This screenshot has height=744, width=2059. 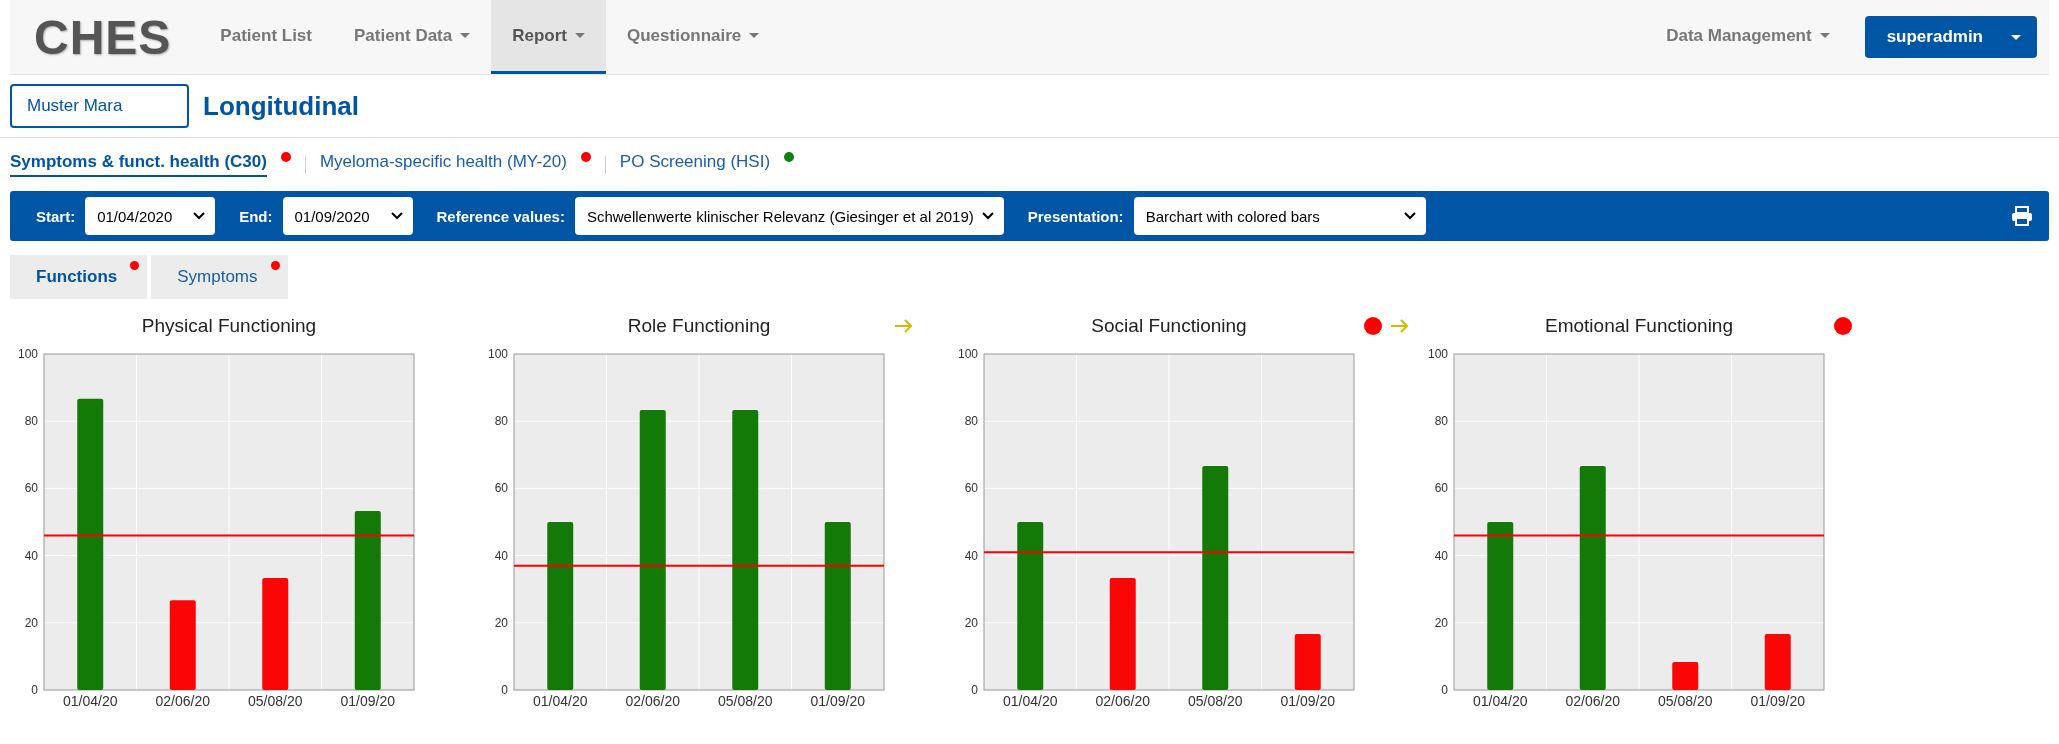 I want to click on filter-label: Presentation:, so click(x=1075, y=216).